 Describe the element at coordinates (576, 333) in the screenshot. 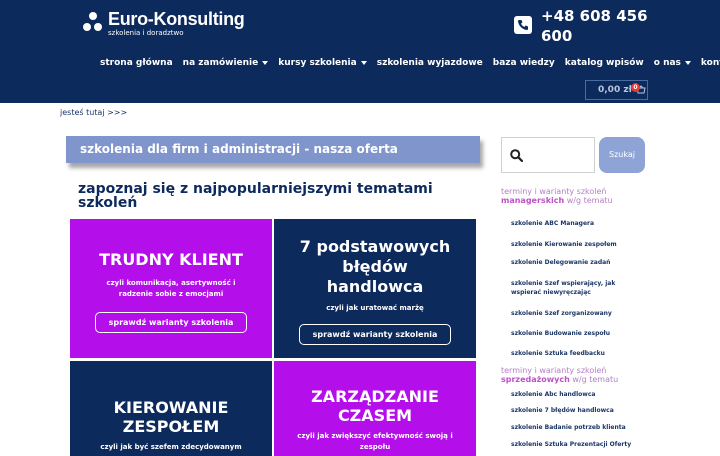

I see `sidebar-link: szkolenie Budowanie zespołu` at that location.